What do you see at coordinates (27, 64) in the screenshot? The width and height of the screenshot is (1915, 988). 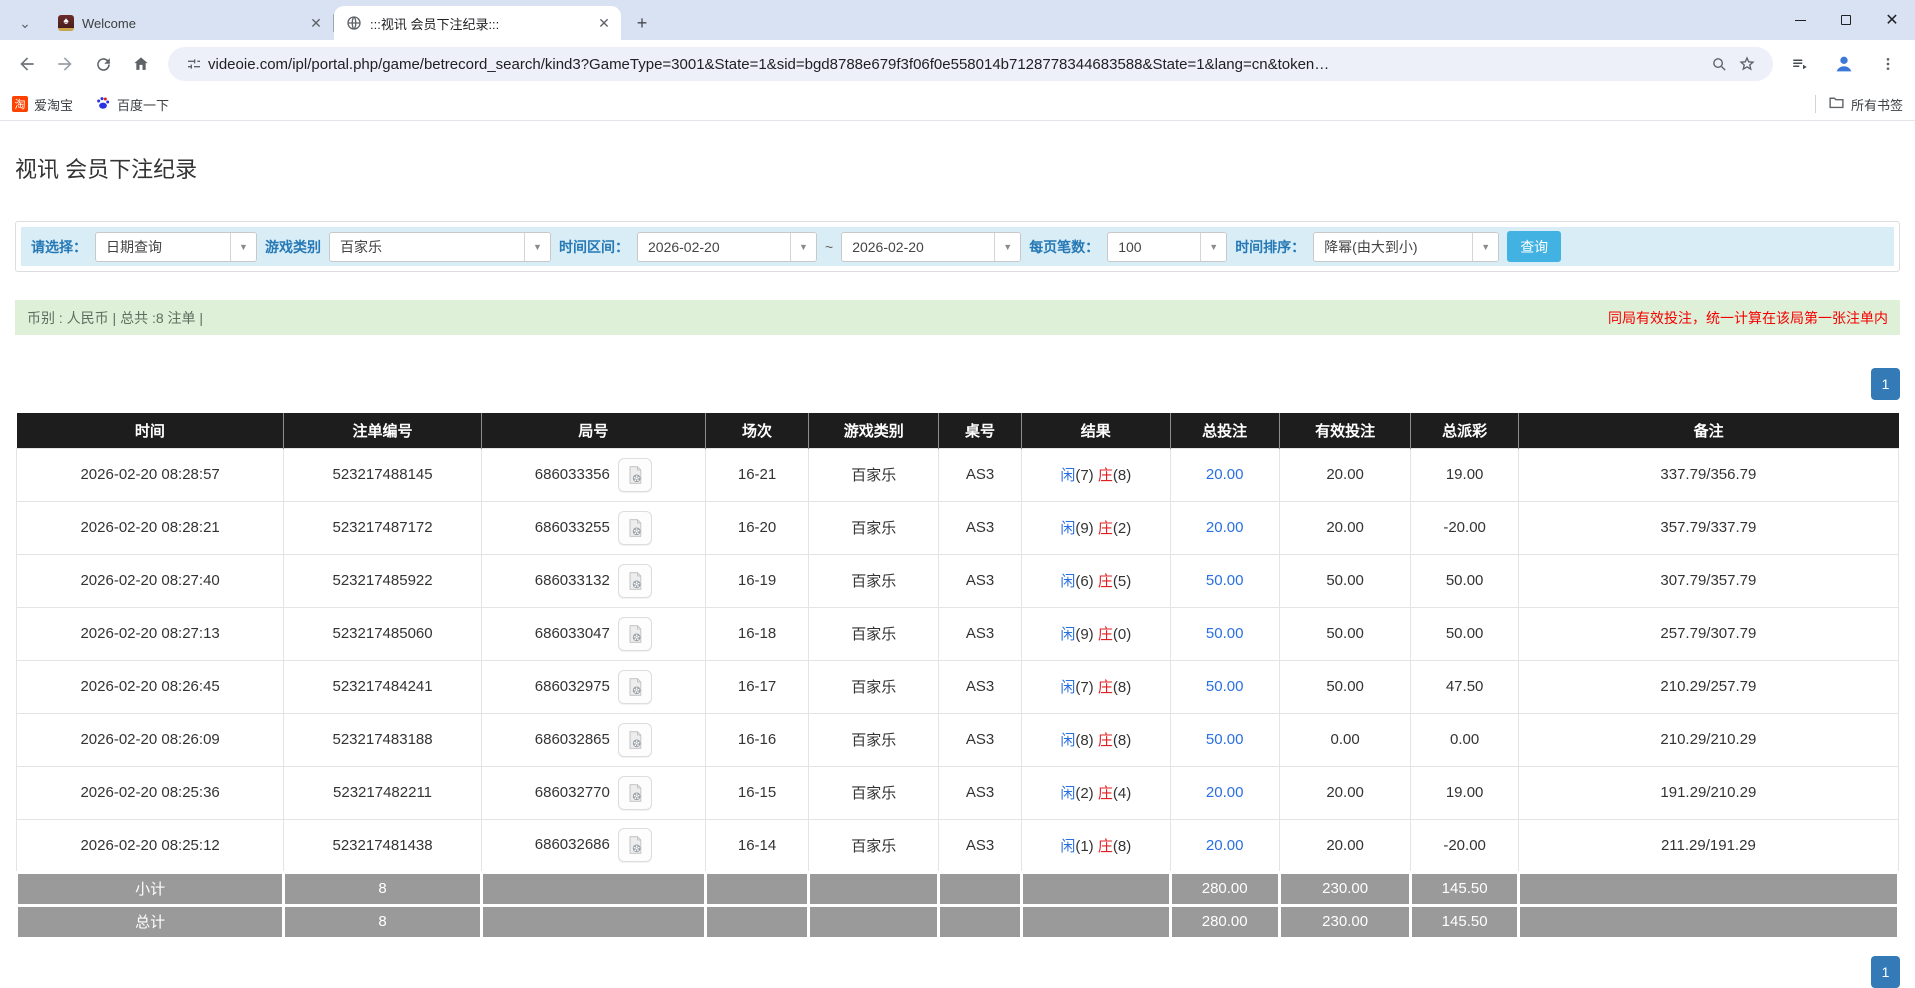 I see `back-icon` at bounding box center [27, 64].